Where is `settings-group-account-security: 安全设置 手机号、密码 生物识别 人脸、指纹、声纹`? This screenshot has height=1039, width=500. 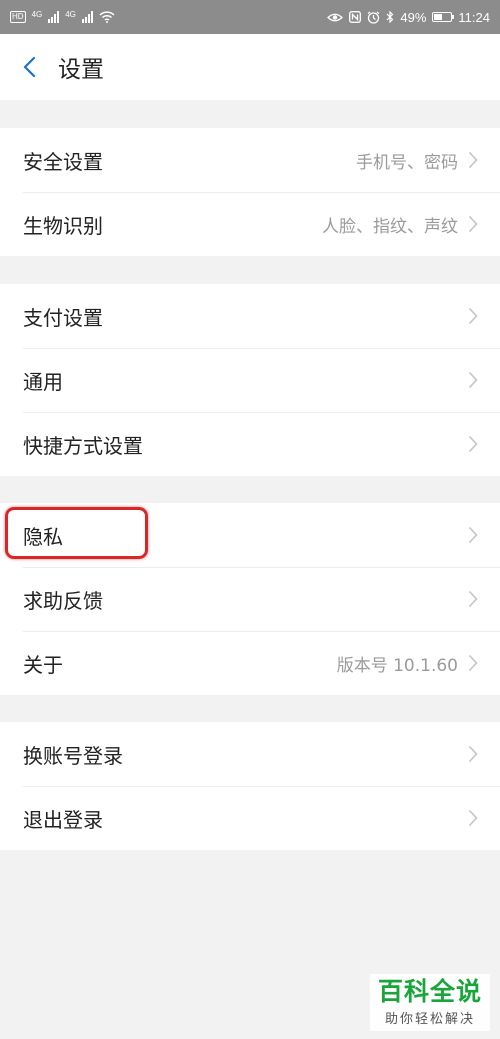 settings-group-account-security: 安全设置 手机号、密码 生物识别 人脸、指纹、声纹 is located at coordinates (250, 192).